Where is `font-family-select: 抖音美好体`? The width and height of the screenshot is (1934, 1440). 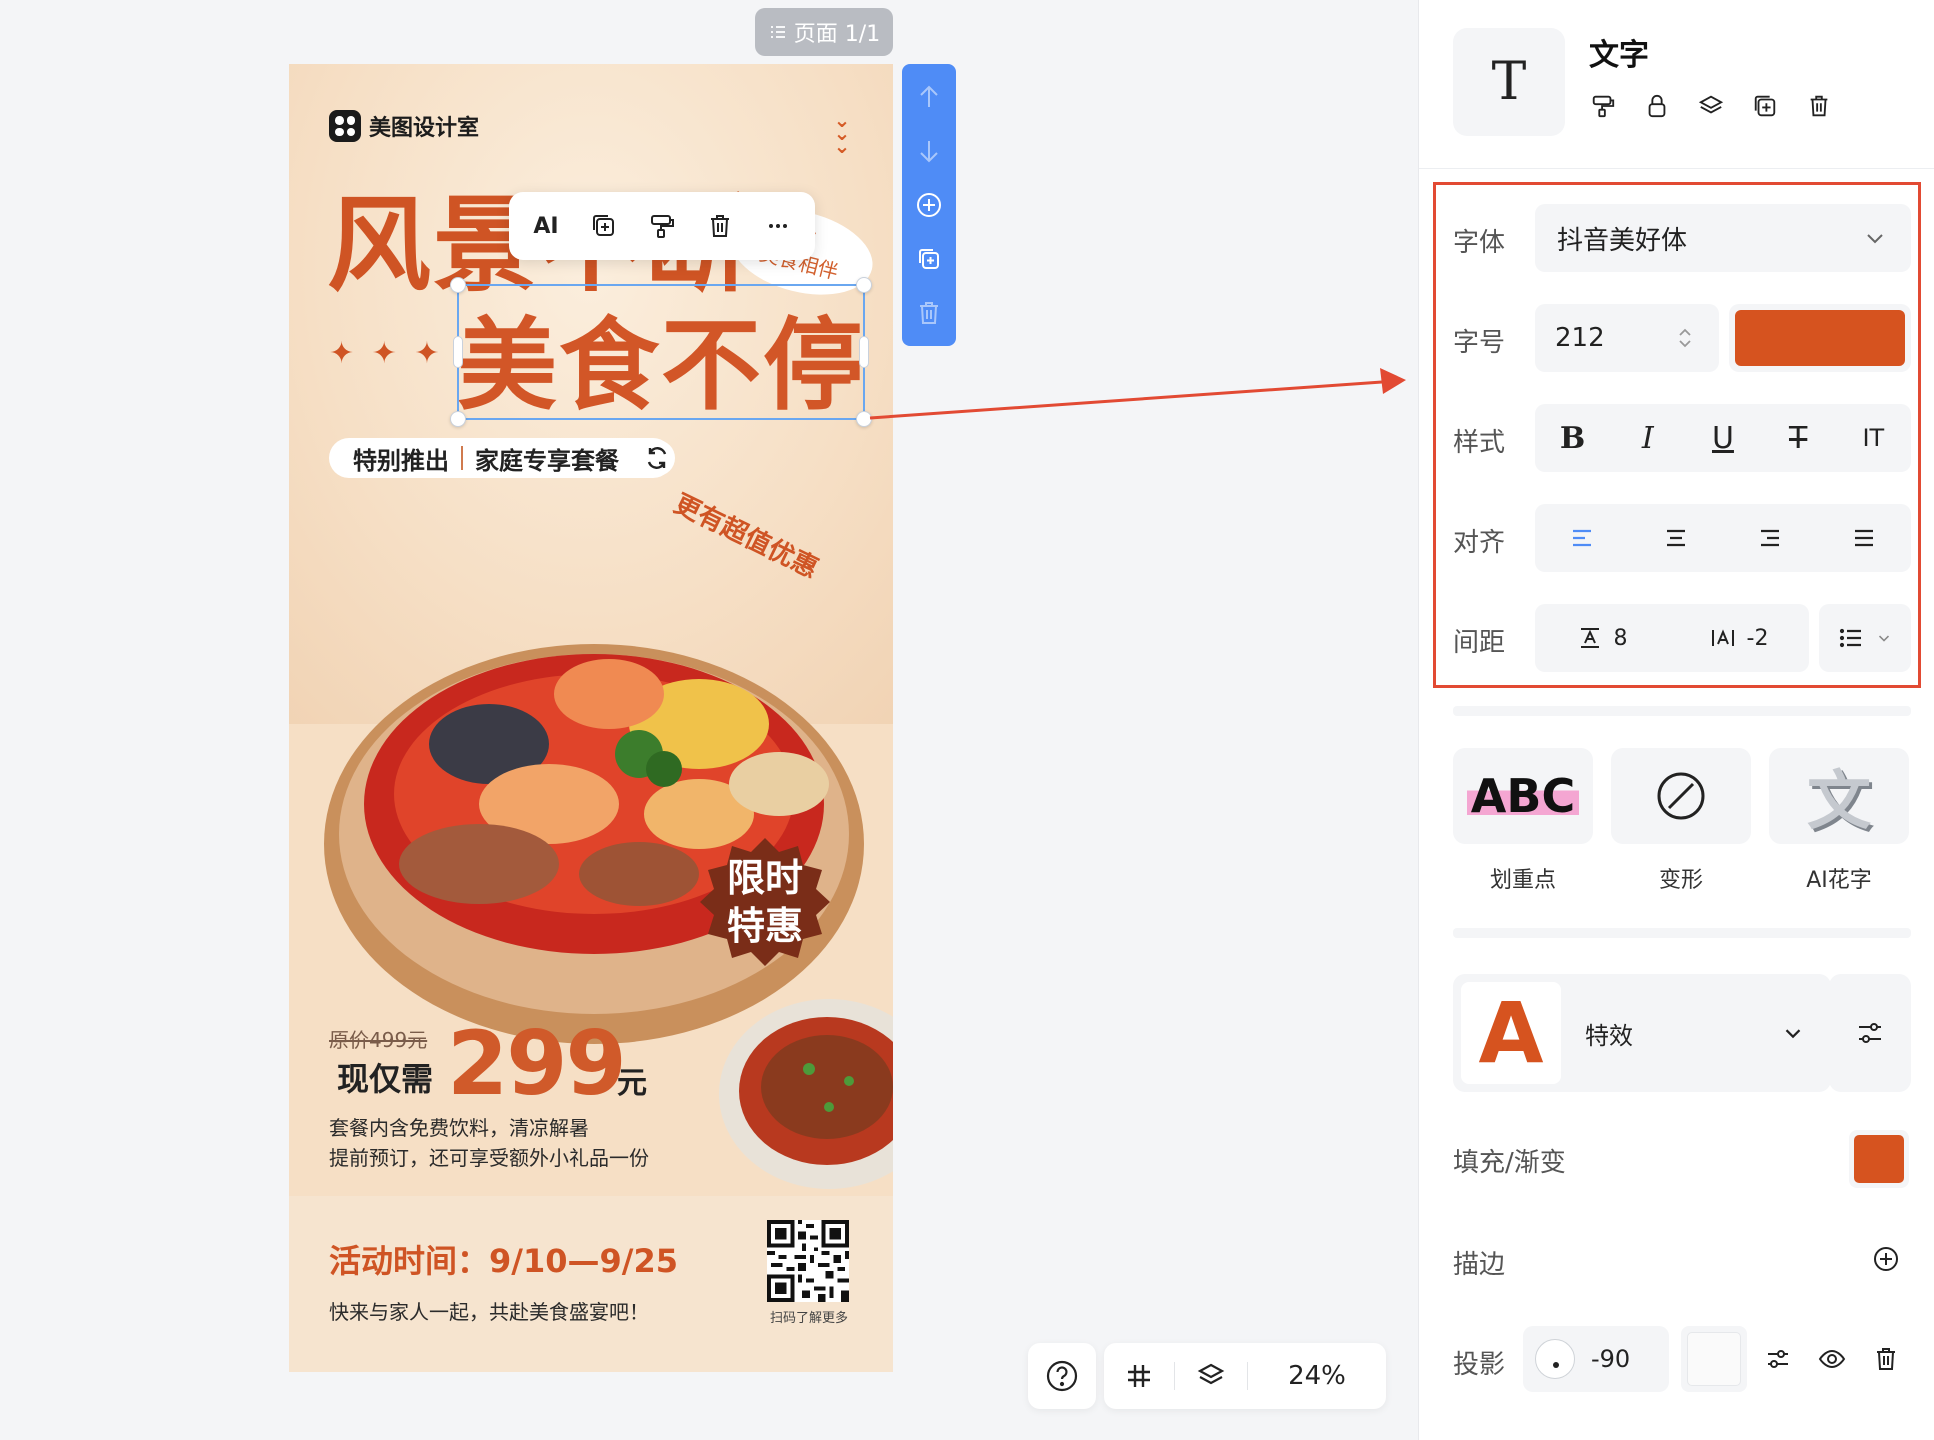
font-family-select: 抖音美好体 is located at coordinates (1723, 238).